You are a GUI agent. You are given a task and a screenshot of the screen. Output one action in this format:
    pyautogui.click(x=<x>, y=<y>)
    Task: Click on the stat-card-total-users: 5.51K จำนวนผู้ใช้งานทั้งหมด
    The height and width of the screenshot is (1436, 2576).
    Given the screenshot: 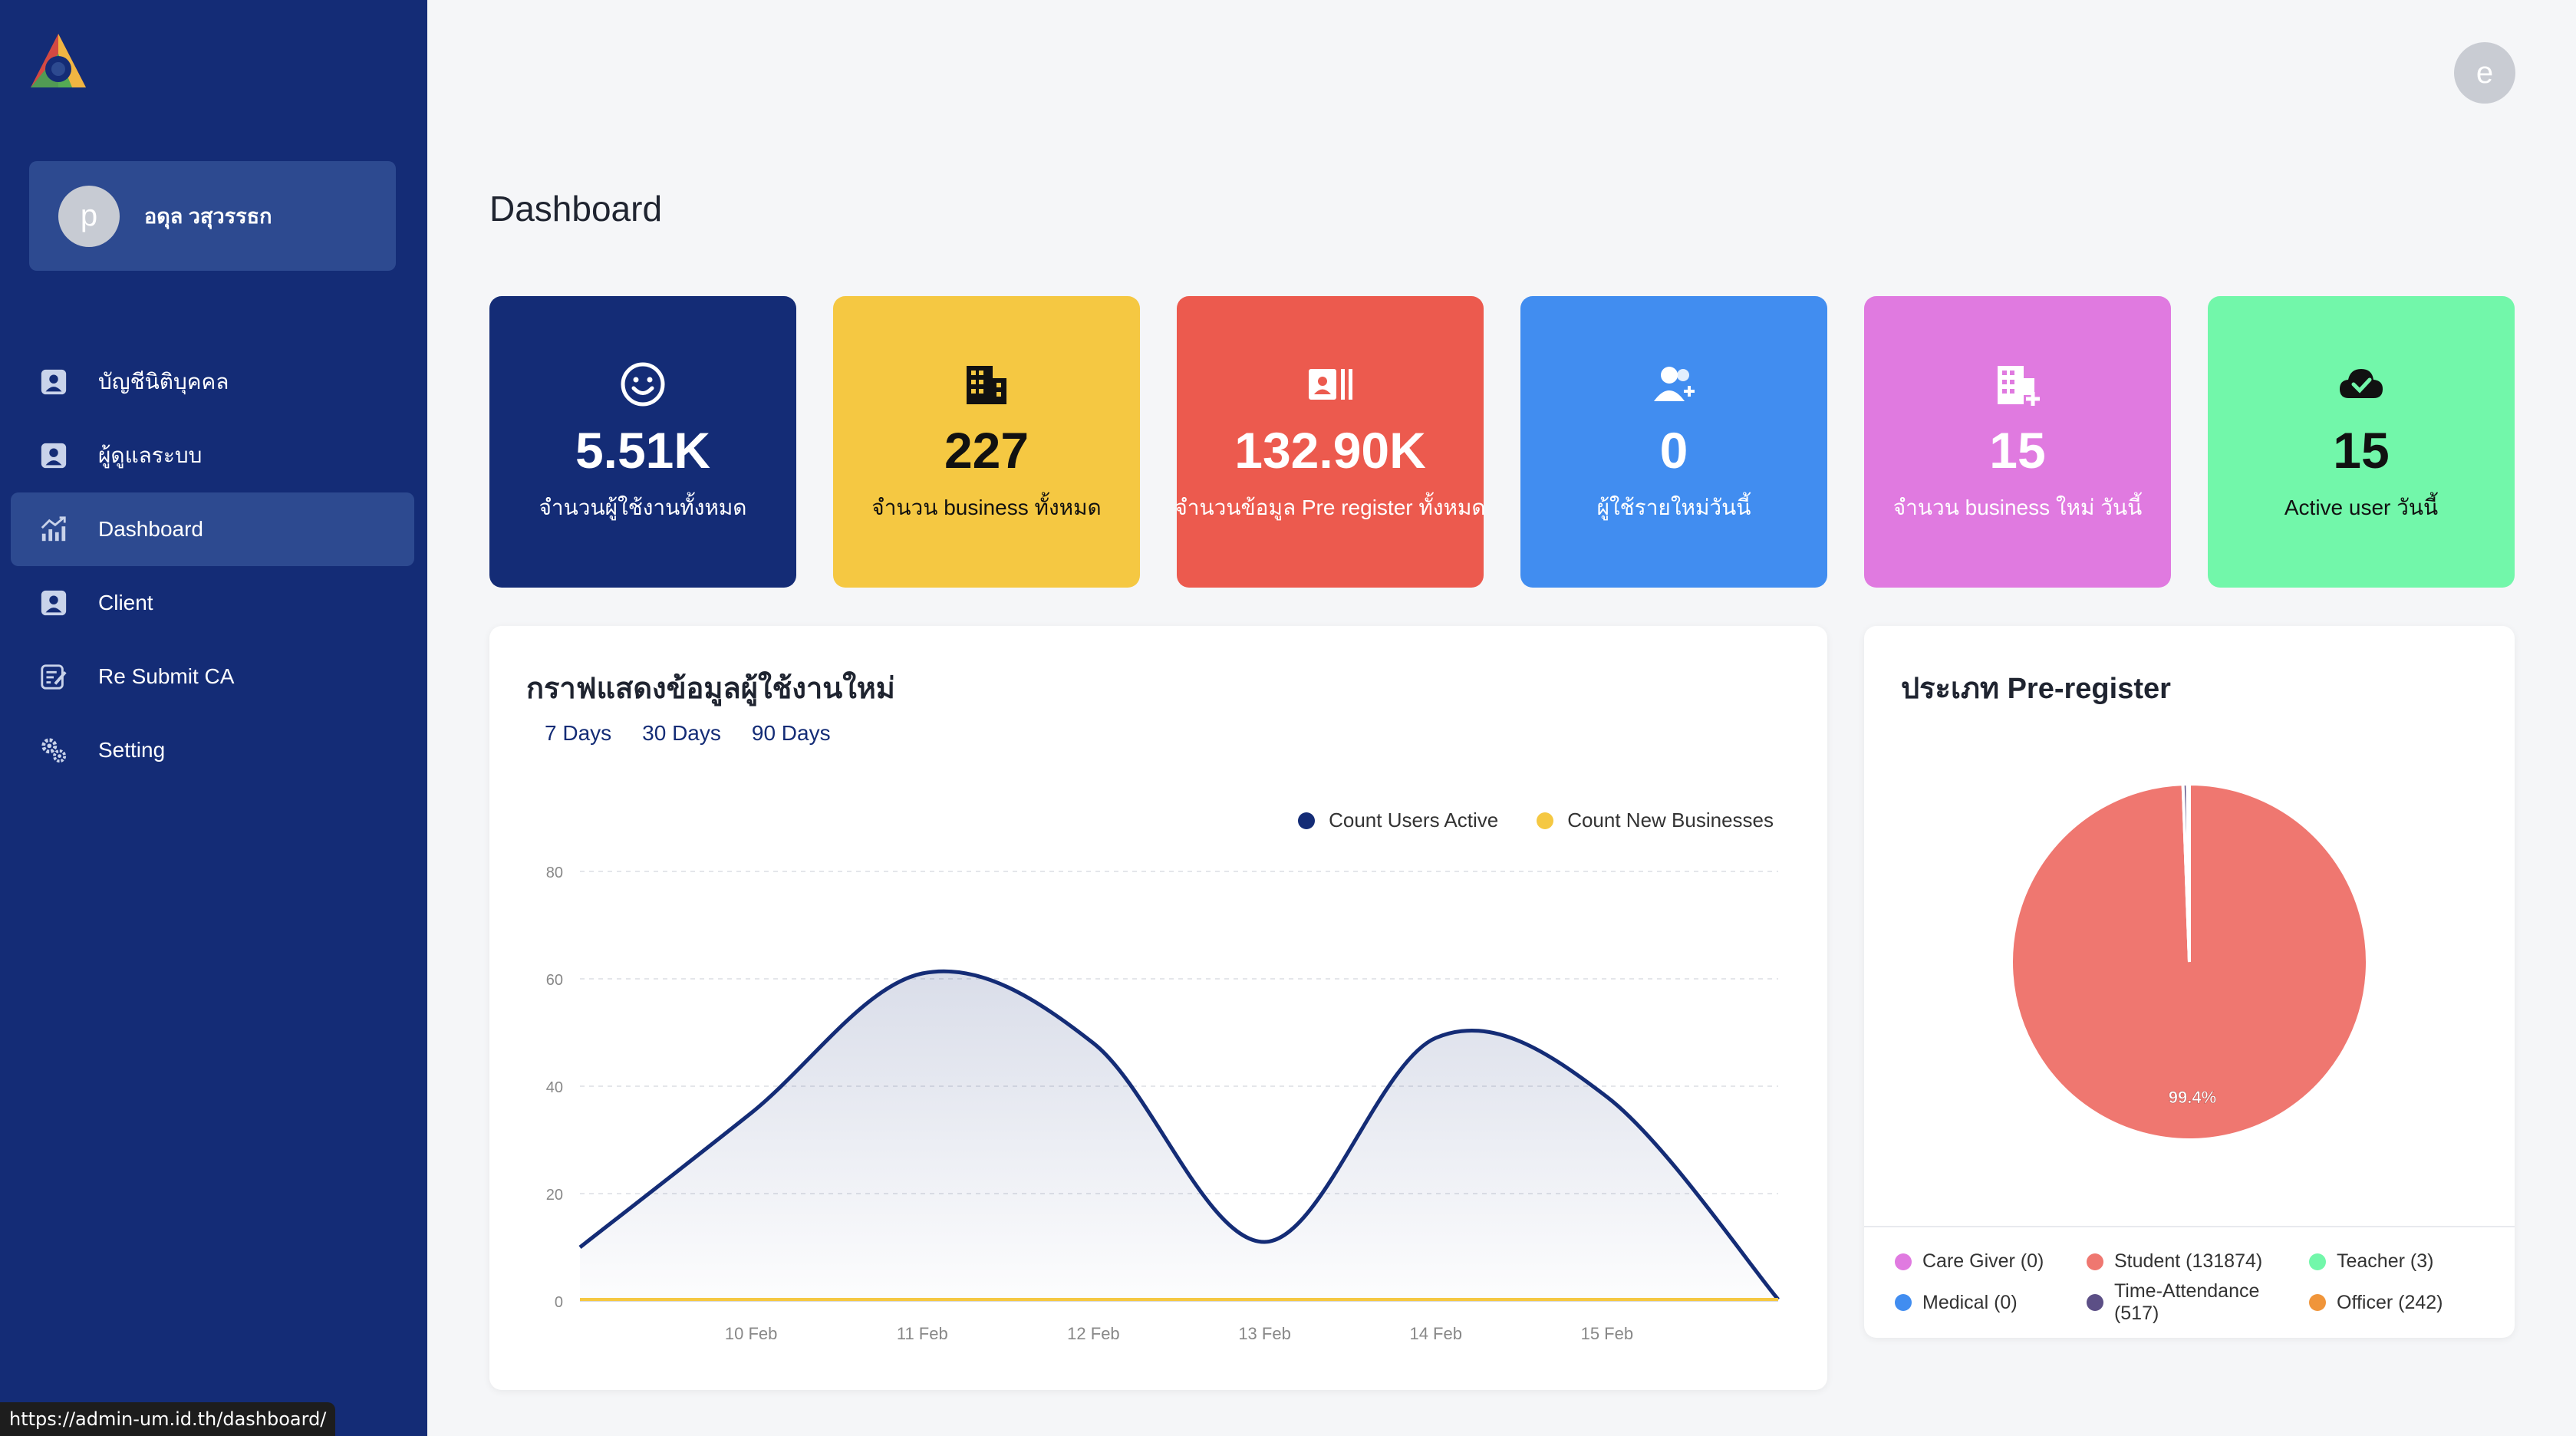 What is the action you would take?
    pyautogui.click(x=642, y=442)
    